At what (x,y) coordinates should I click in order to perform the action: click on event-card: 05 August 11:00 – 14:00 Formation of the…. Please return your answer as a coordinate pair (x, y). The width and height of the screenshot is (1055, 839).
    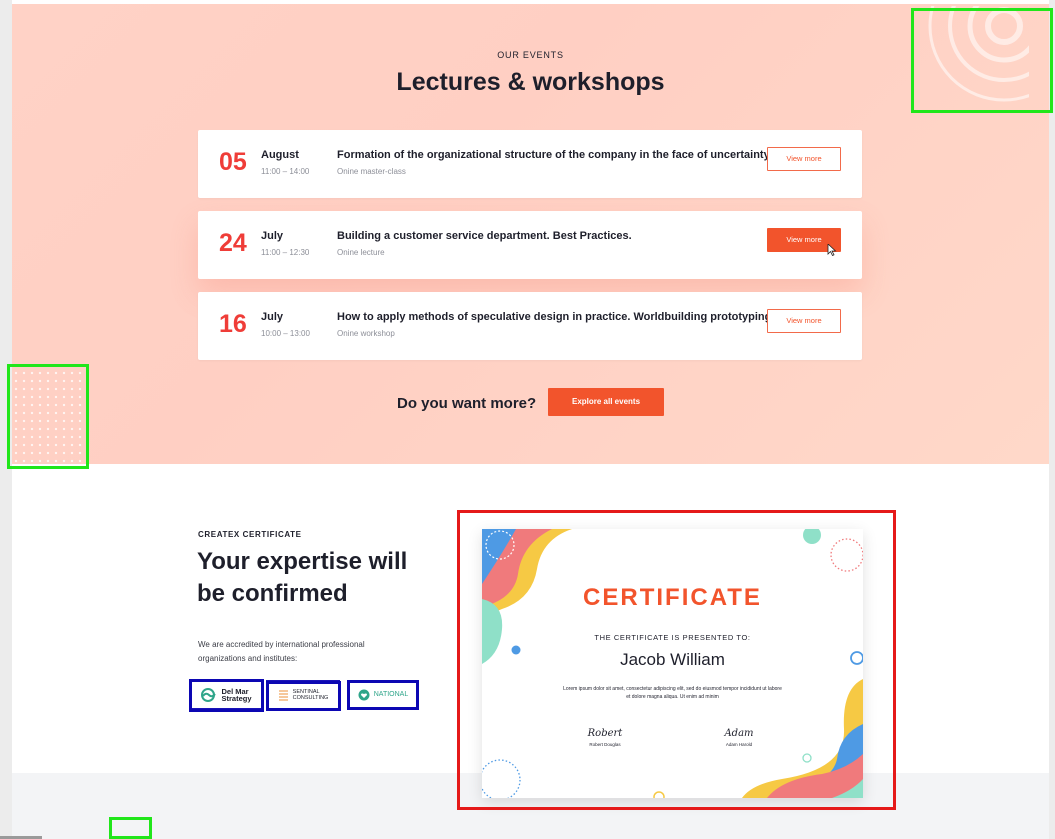
    Looking at the image, I should click on (530, 164).